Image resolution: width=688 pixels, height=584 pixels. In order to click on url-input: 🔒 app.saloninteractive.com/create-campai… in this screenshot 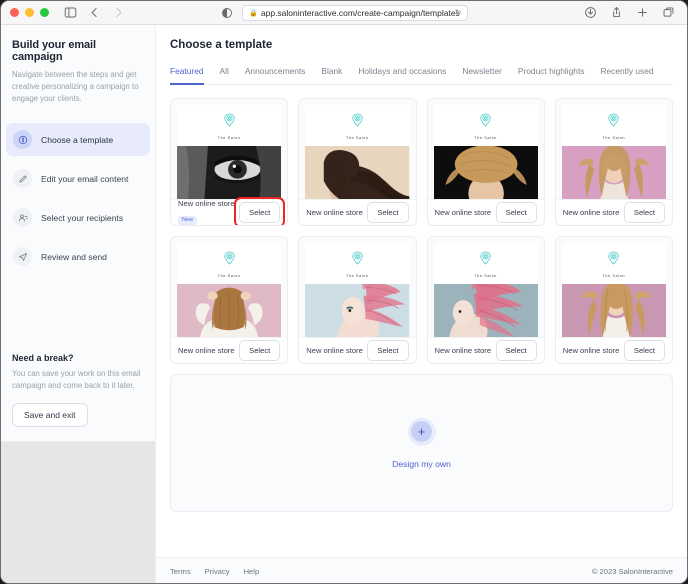, I will do `click(354, 12)`.